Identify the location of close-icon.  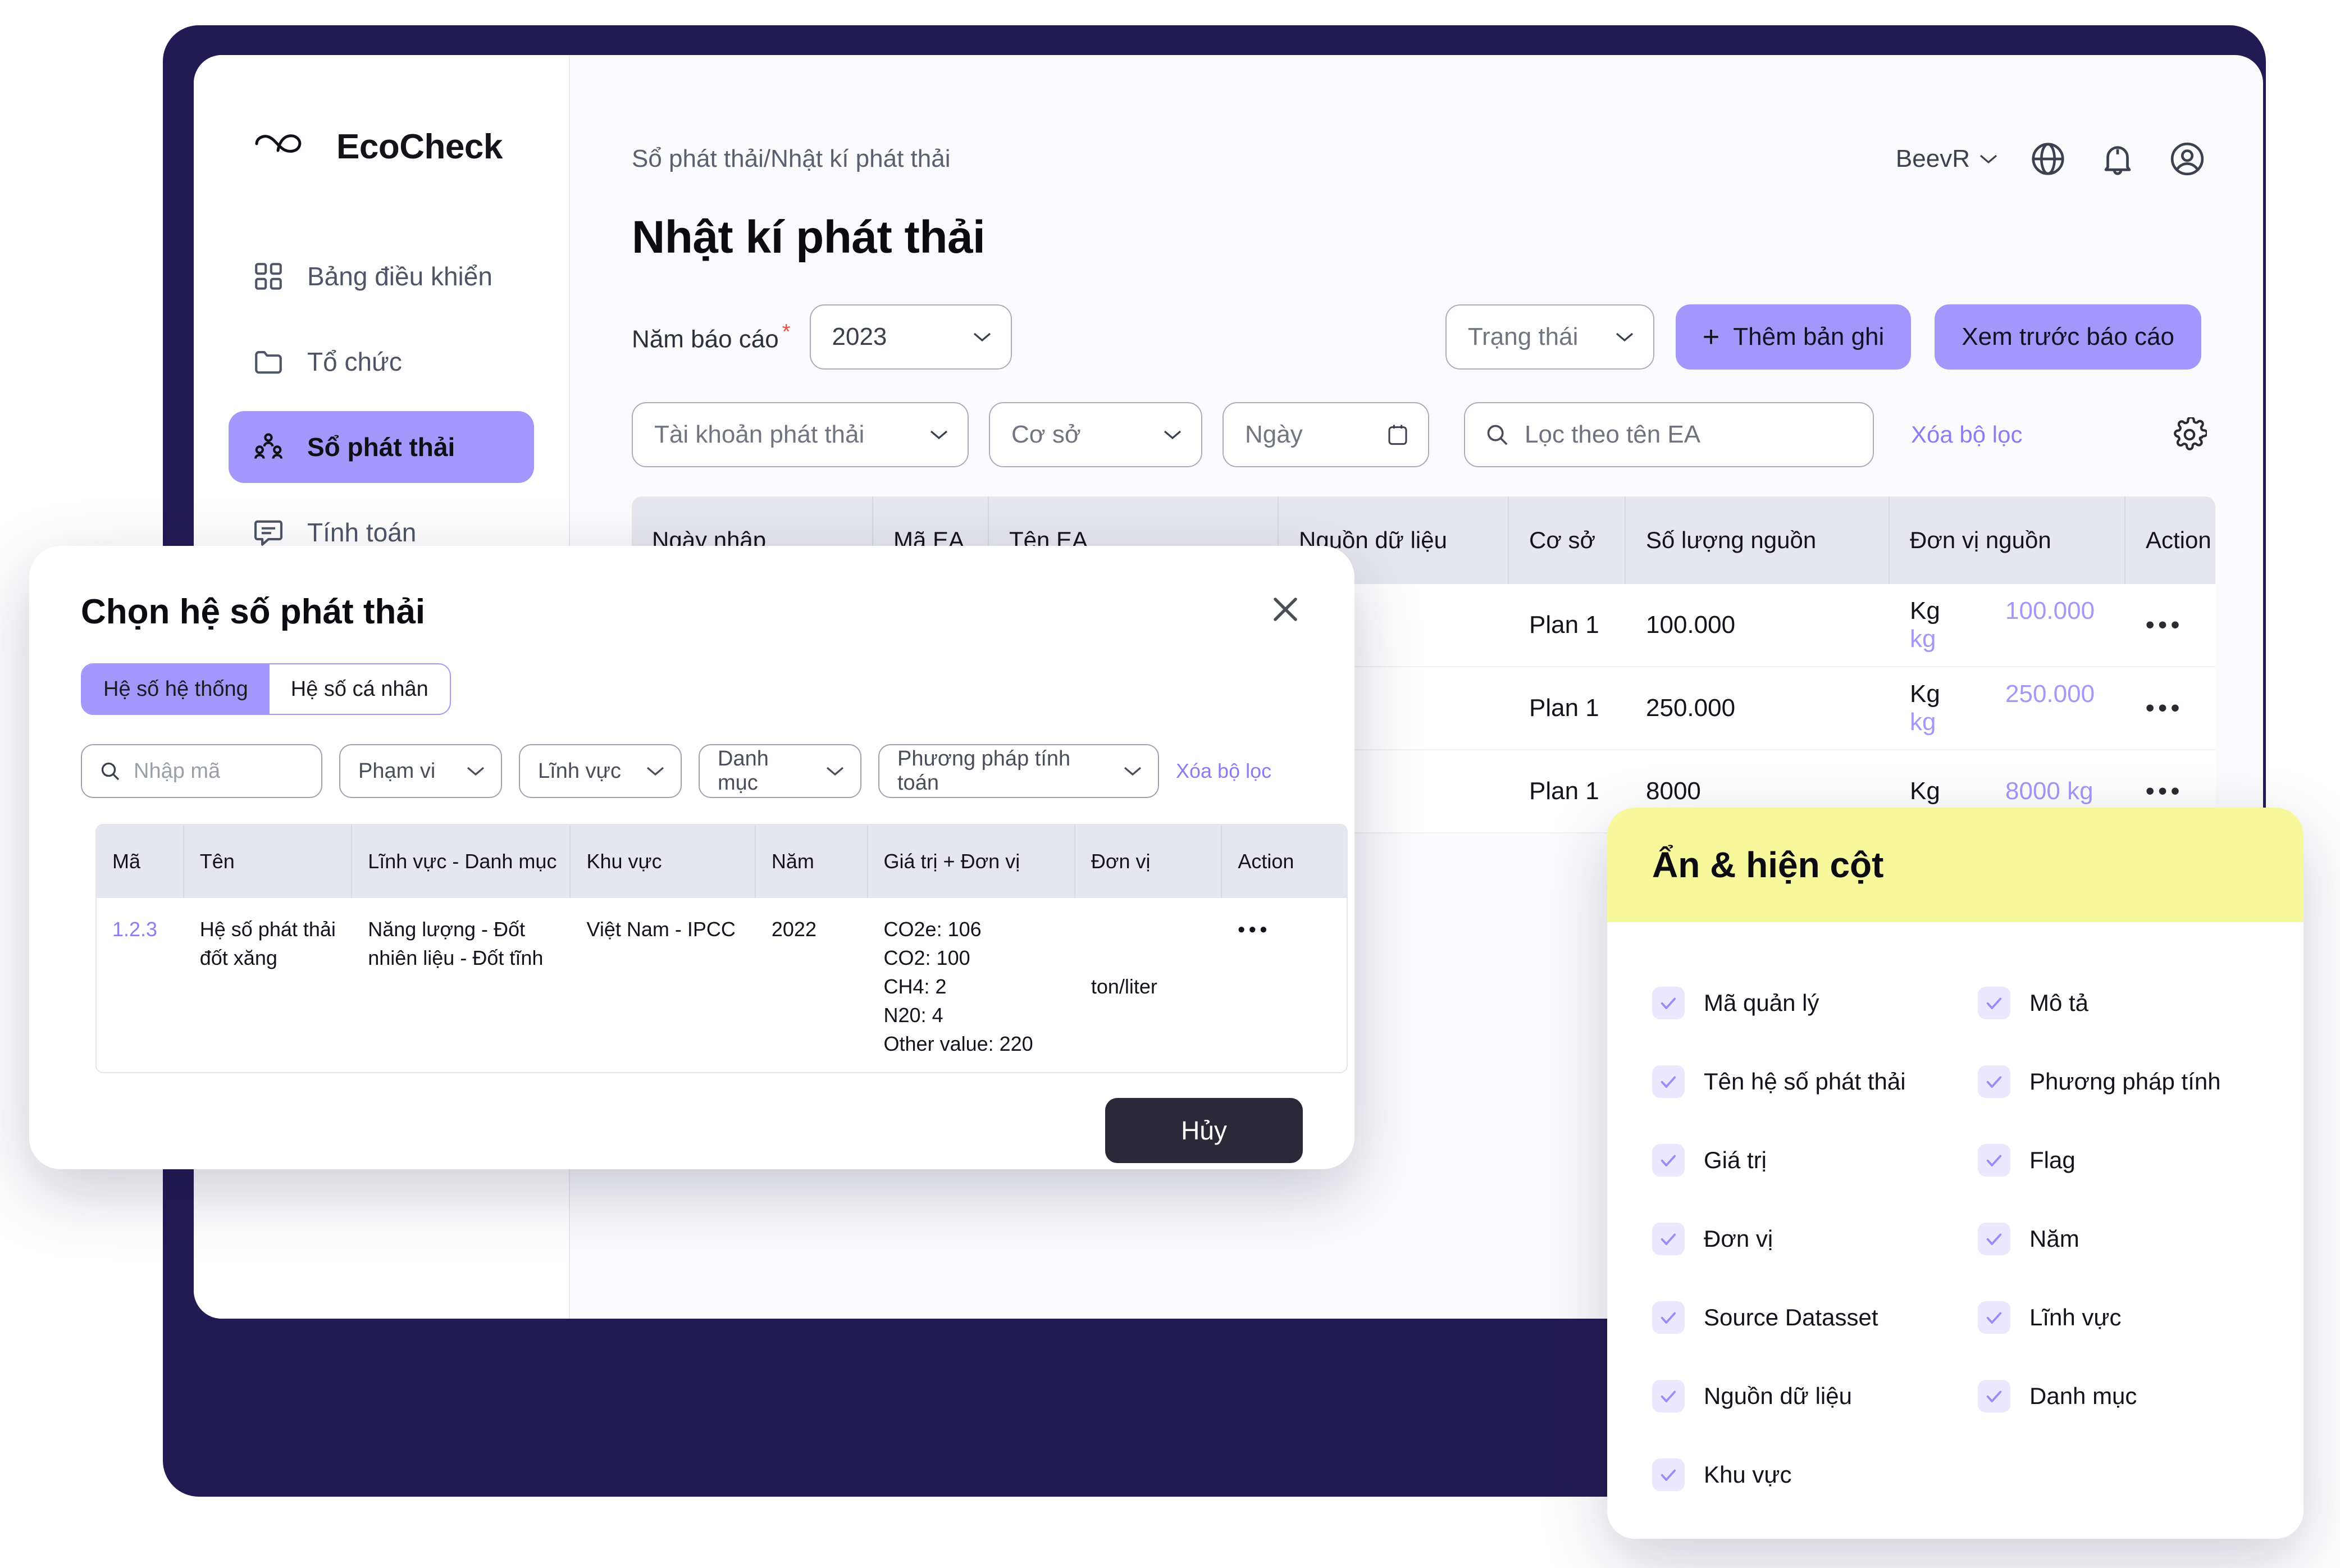
(1285, 609).